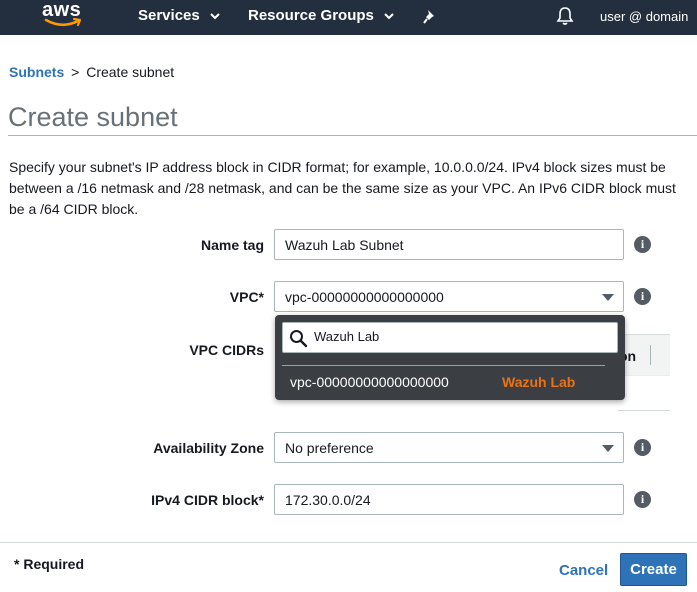 This screenshot has width=697, height=592. Describe the element at coordinates (63, 15) in the screenshot. I see `aws-logo: aws` at that location.